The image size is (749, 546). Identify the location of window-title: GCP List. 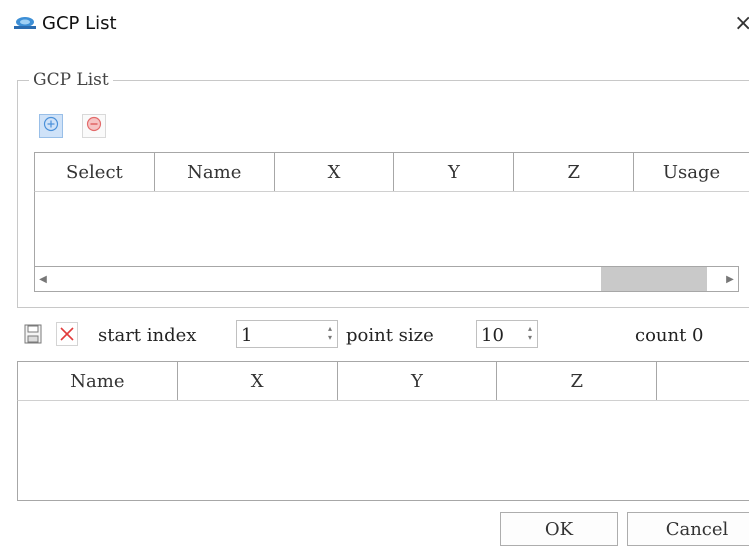
(79, 23).